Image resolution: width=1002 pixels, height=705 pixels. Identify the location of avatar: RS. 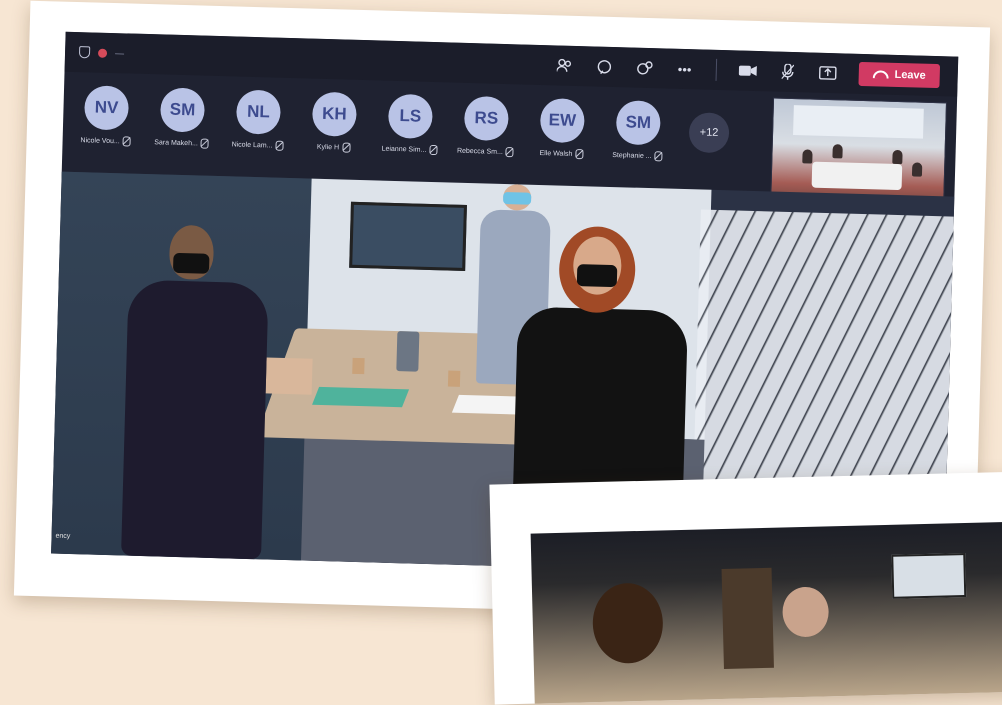
(486, 118).